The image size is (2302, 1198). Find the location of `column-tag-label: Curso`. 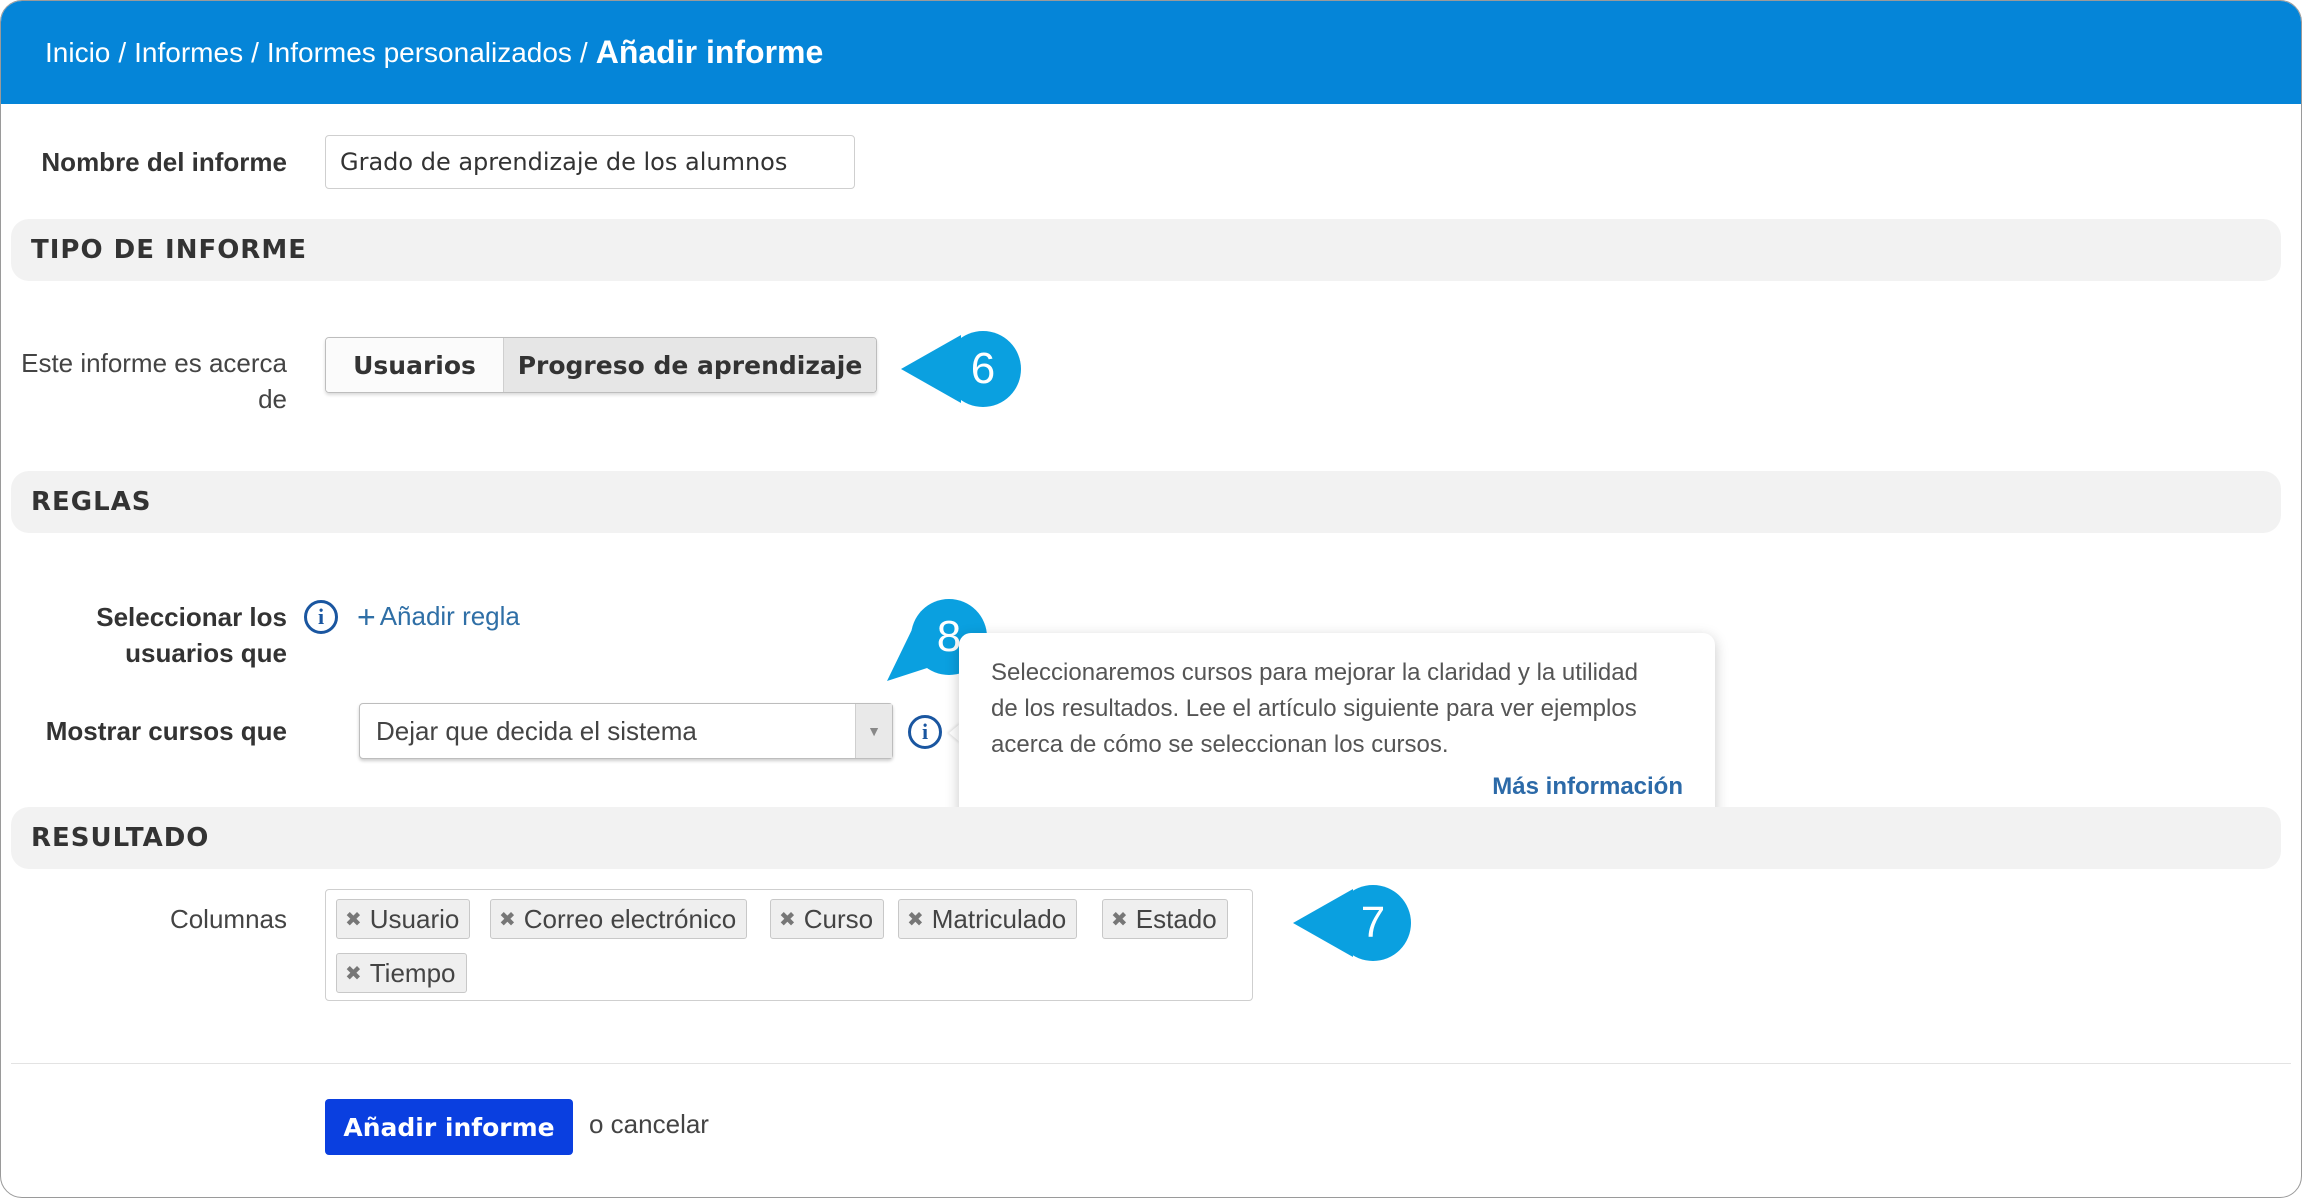

column-tag-label: Curso is located at coordinates (838, 918).